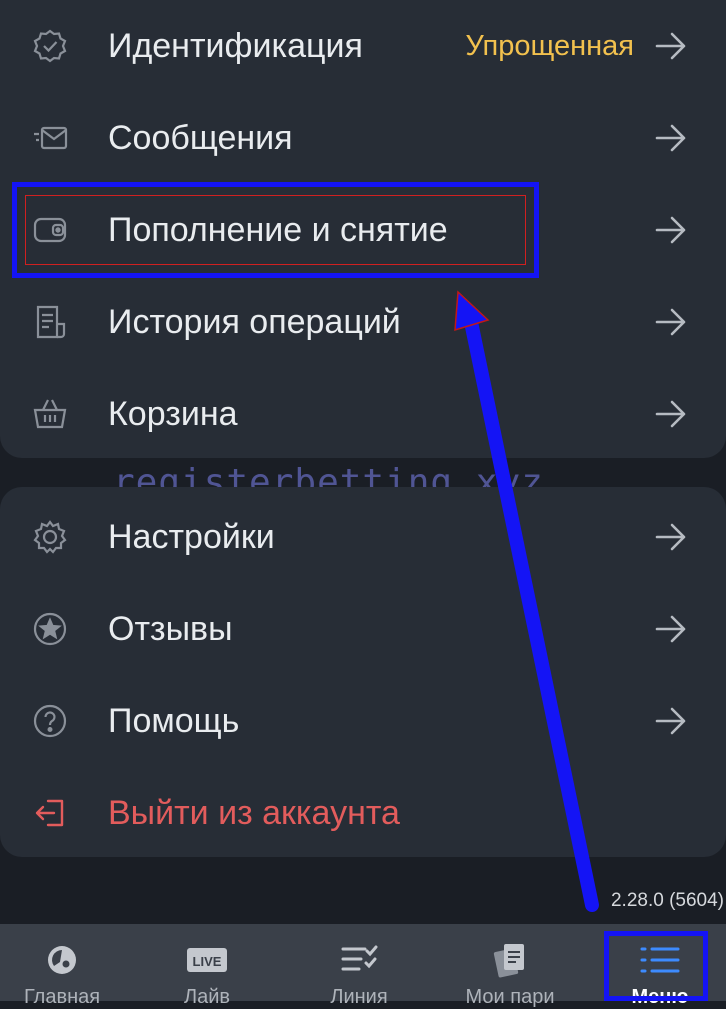 Image resolution: width=726 pixels, height=1009 pixels. I want to click on nav-label: Лайв, so click(207, 997).